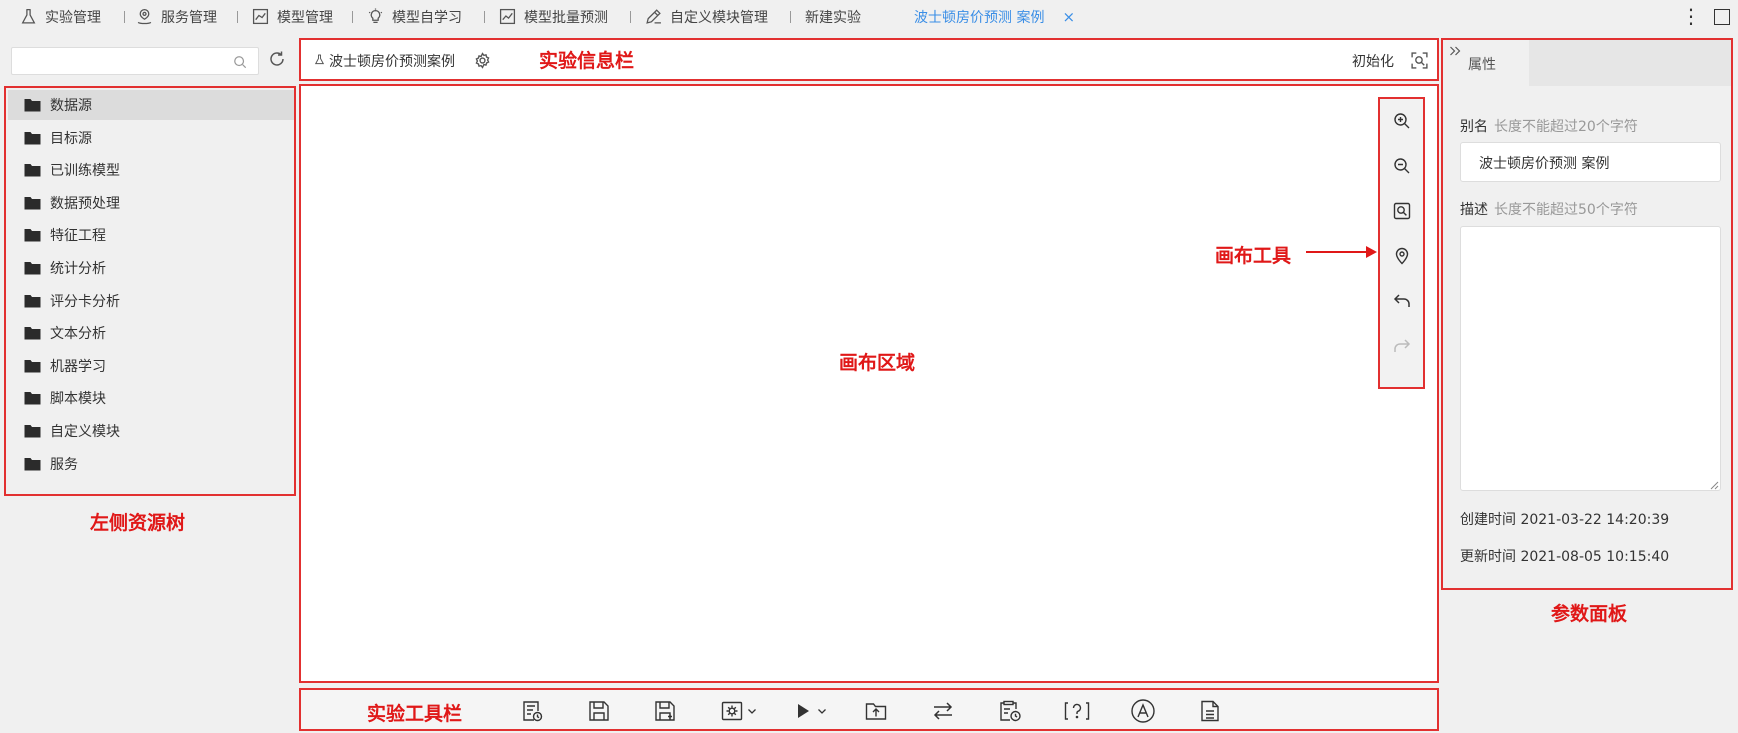  Describe the element at coordinates (803, 711) in the screenshot. I see `run-icon` at that location.